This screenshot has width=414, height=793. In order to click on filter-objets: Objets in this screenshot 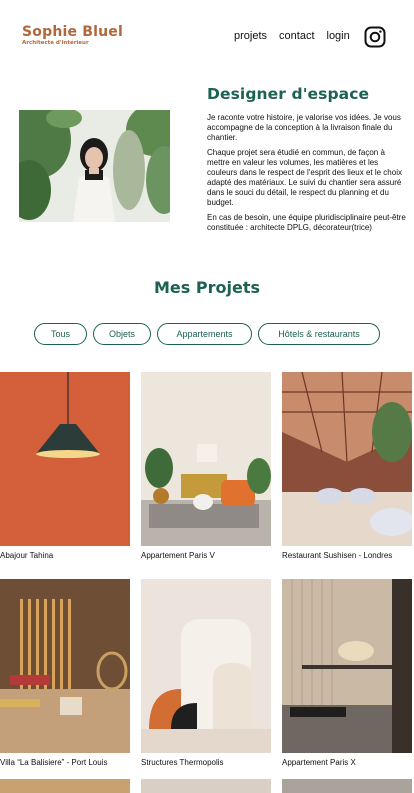, I will do `click(122, 334)`.